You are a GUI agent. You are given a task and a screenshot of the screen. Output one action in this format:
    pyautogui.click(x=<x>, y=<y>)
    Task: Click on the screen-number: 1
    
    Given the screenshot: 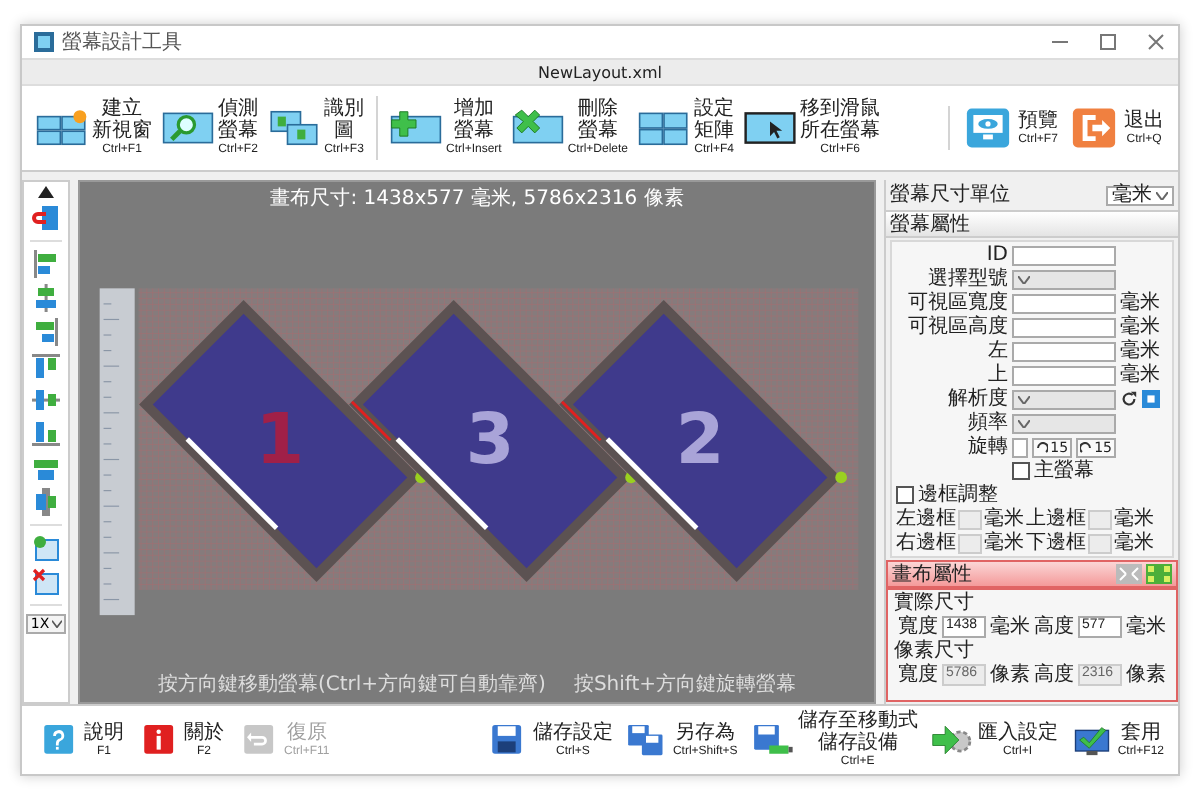 What is the action you would take?
    pyautogui.click(x=280, y=441)
    